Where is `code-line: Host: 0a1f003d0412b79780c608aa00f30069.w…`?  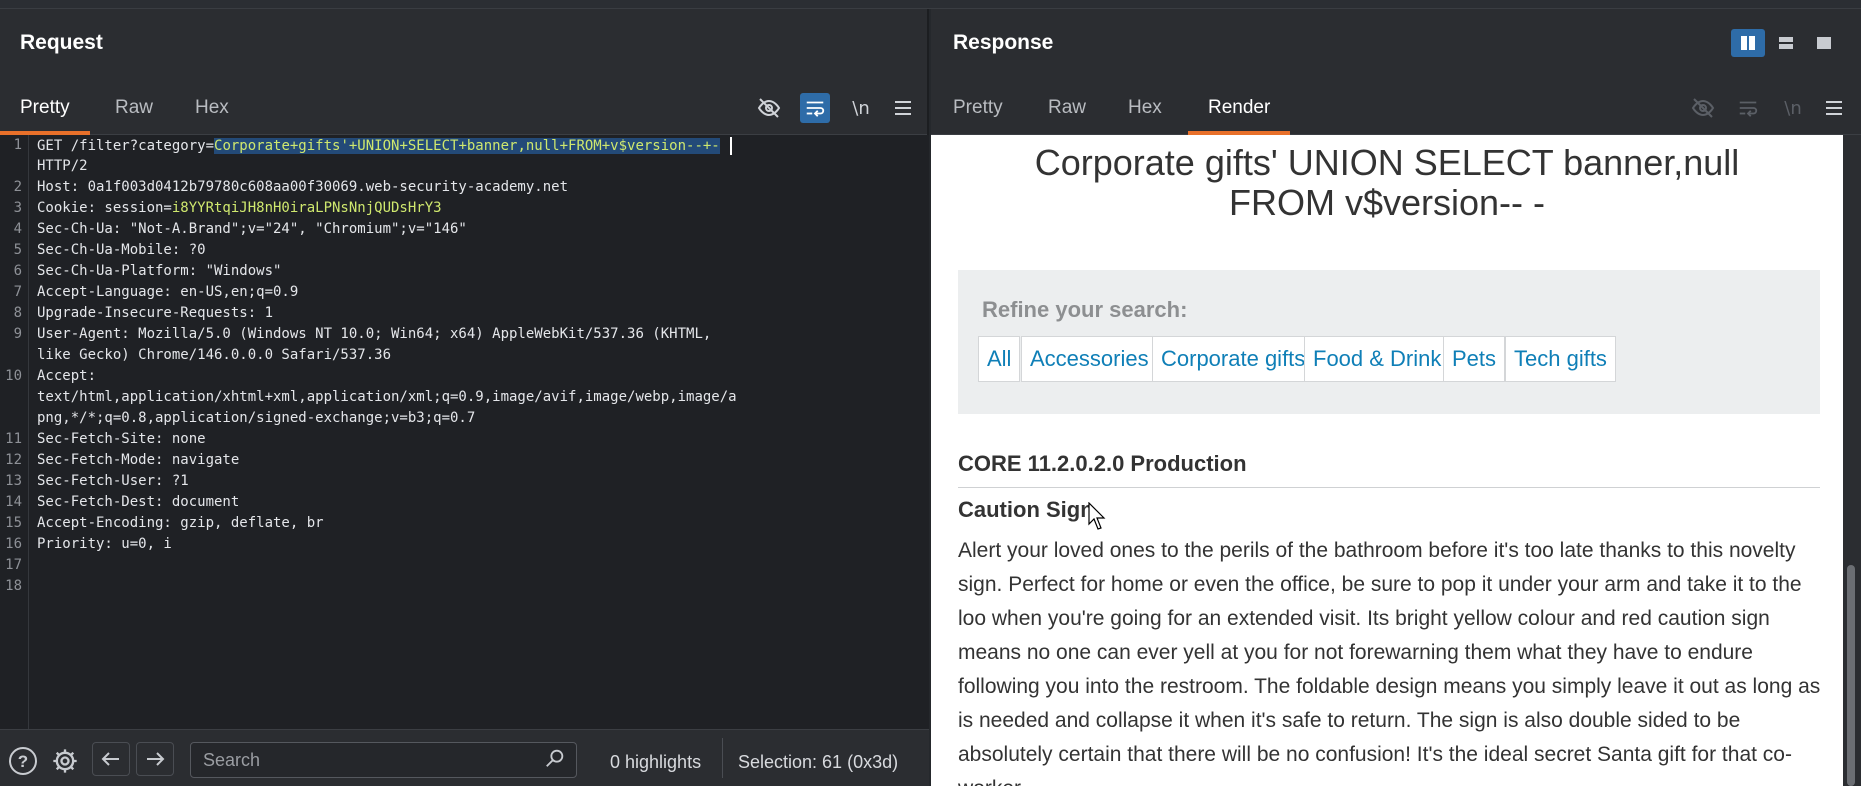
code-line: Host: 0a1f003d0412b79780c608aa00f30069.w… is located at coordinates (303, 187).